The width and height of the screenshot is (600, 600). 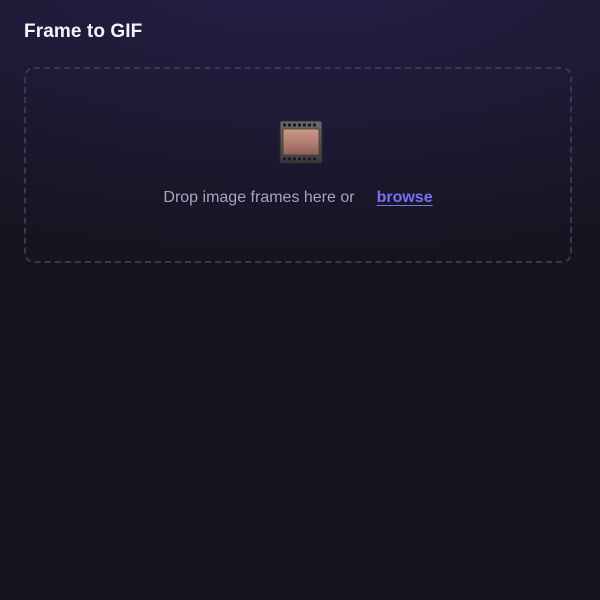 I want to click on drop-instructions: Drop image frames here or browse, so click(x=298, y=198).